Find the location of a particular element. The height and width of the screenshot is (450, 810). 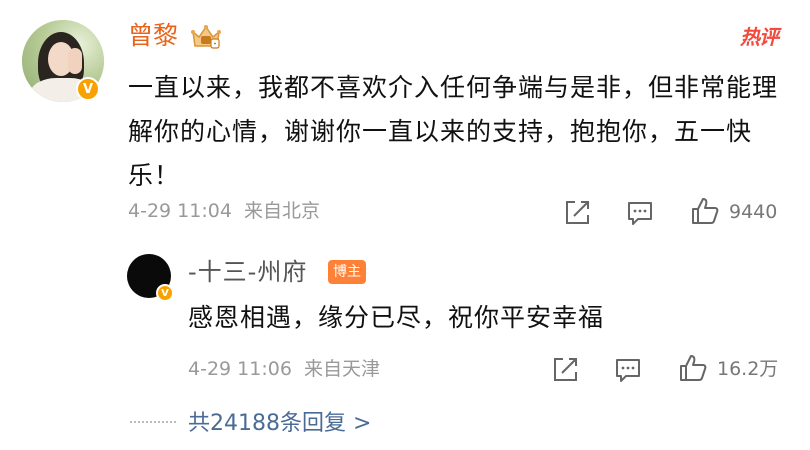

reply-meta: 4-29 11:06 来自天津 is located at coordinates (284, 369).